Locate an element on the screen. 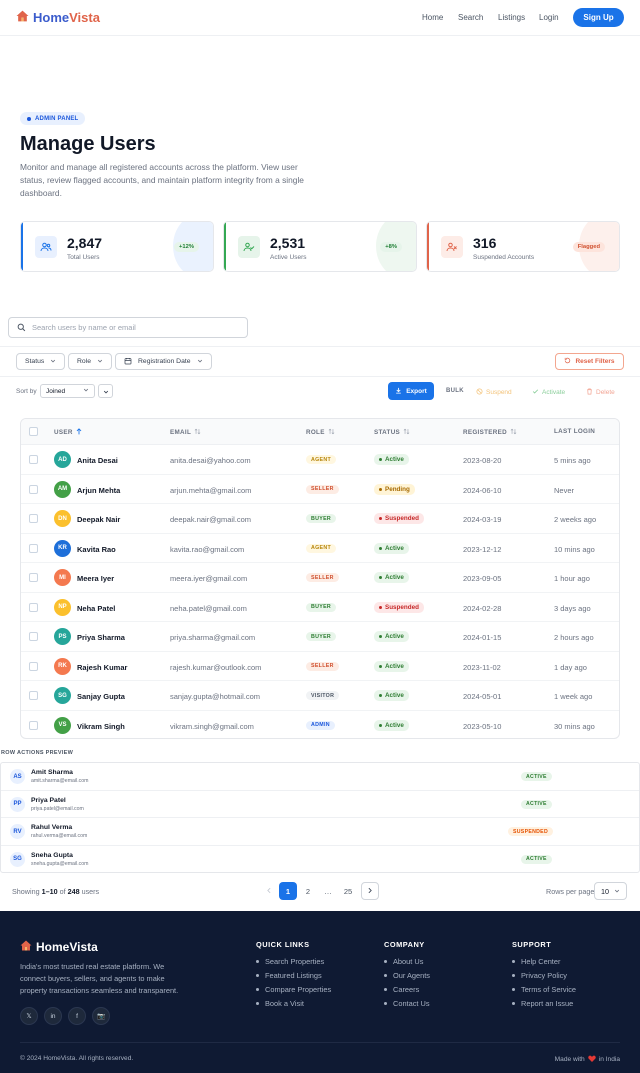  page-1-button: 1 is located at coordinates (288, 891).